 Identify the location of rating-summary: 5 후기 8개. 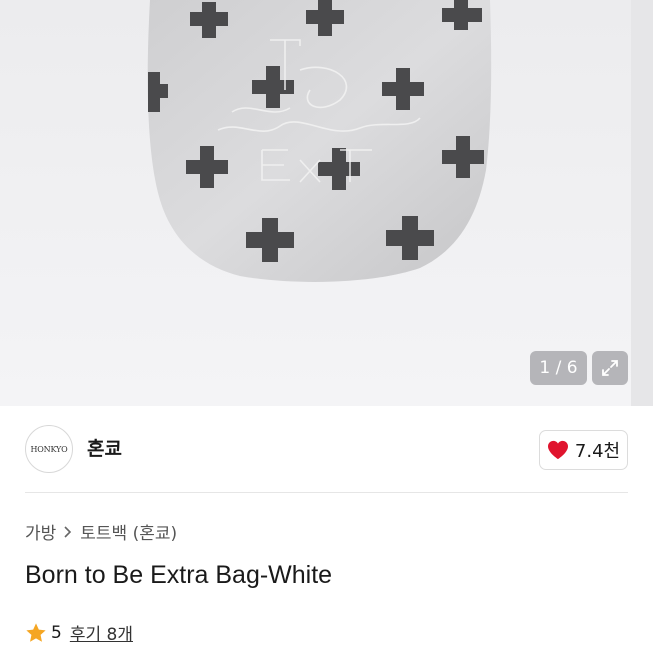
(79, 632).